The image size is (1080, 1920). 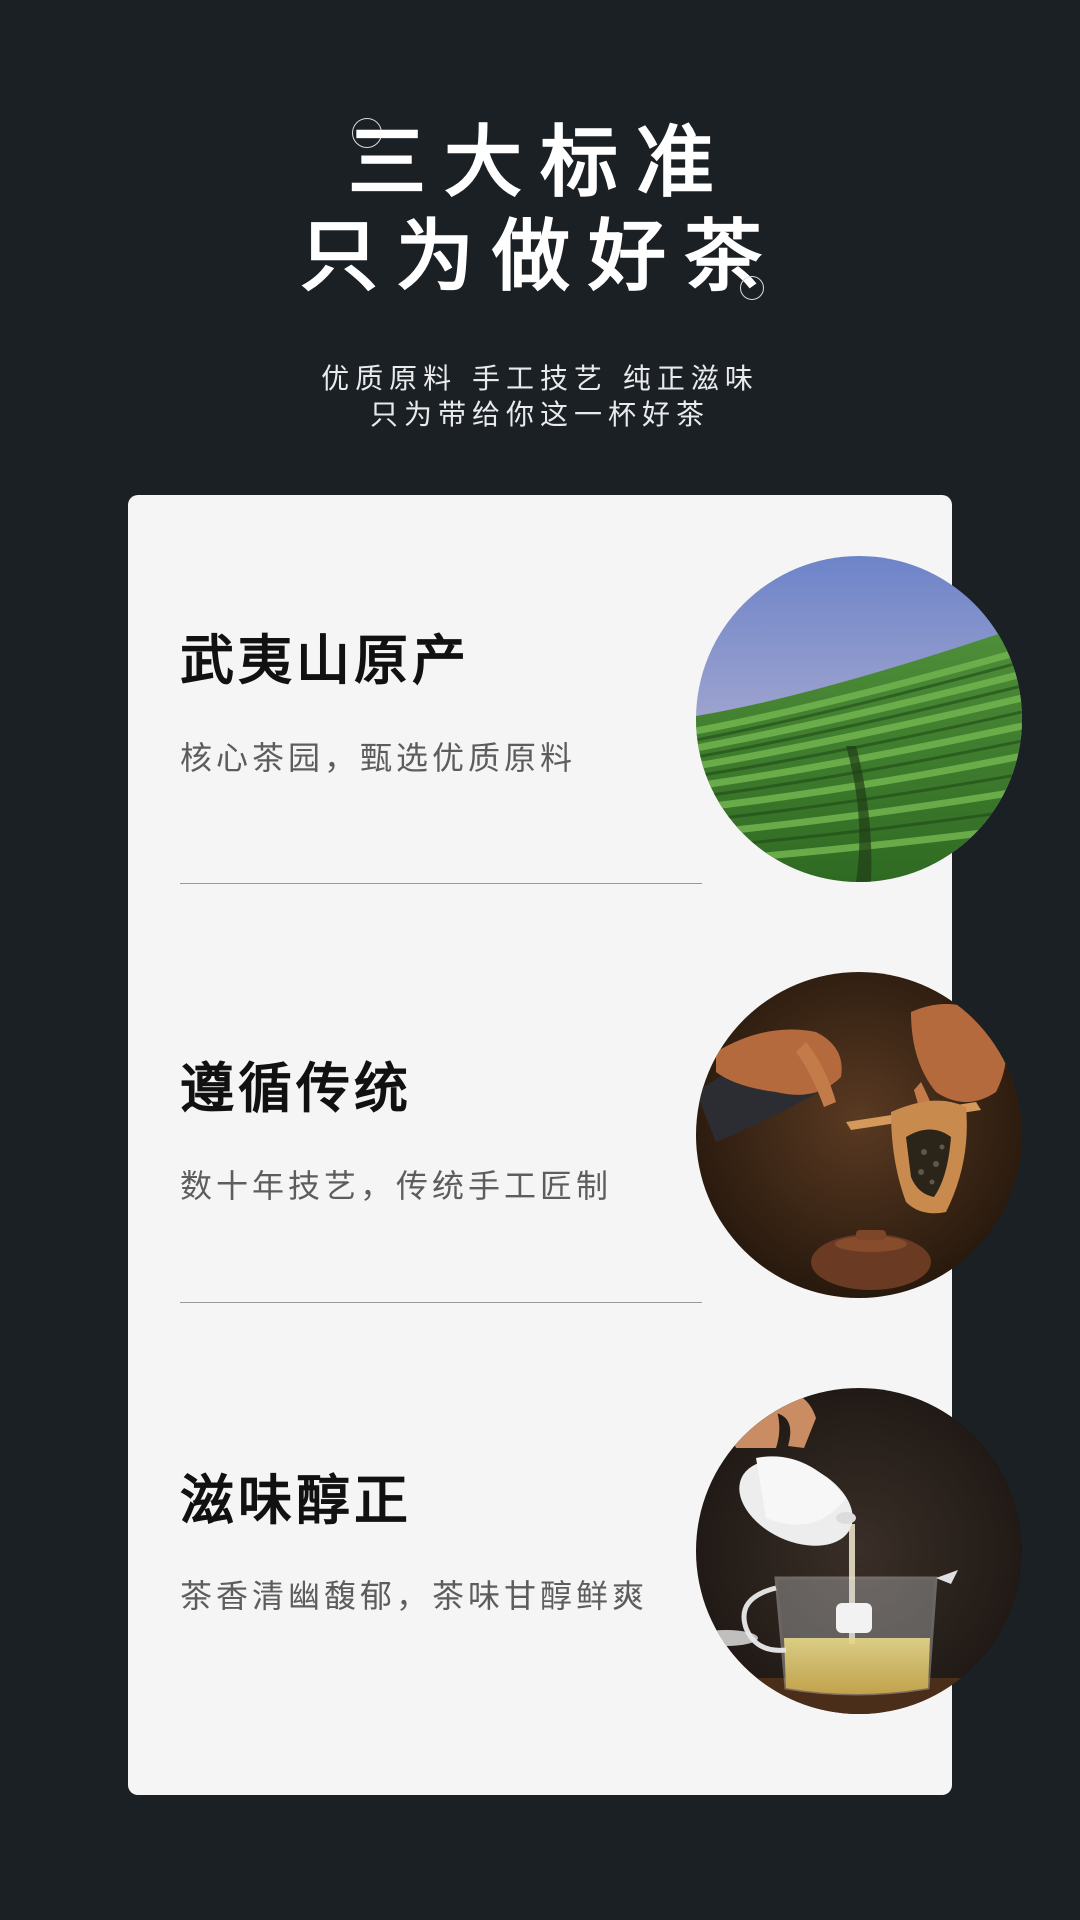 What do you see at coordinates (539, 162) in the screenshot?
I see `page-title-line1: 三大标准` at bounding box center [539, 162].